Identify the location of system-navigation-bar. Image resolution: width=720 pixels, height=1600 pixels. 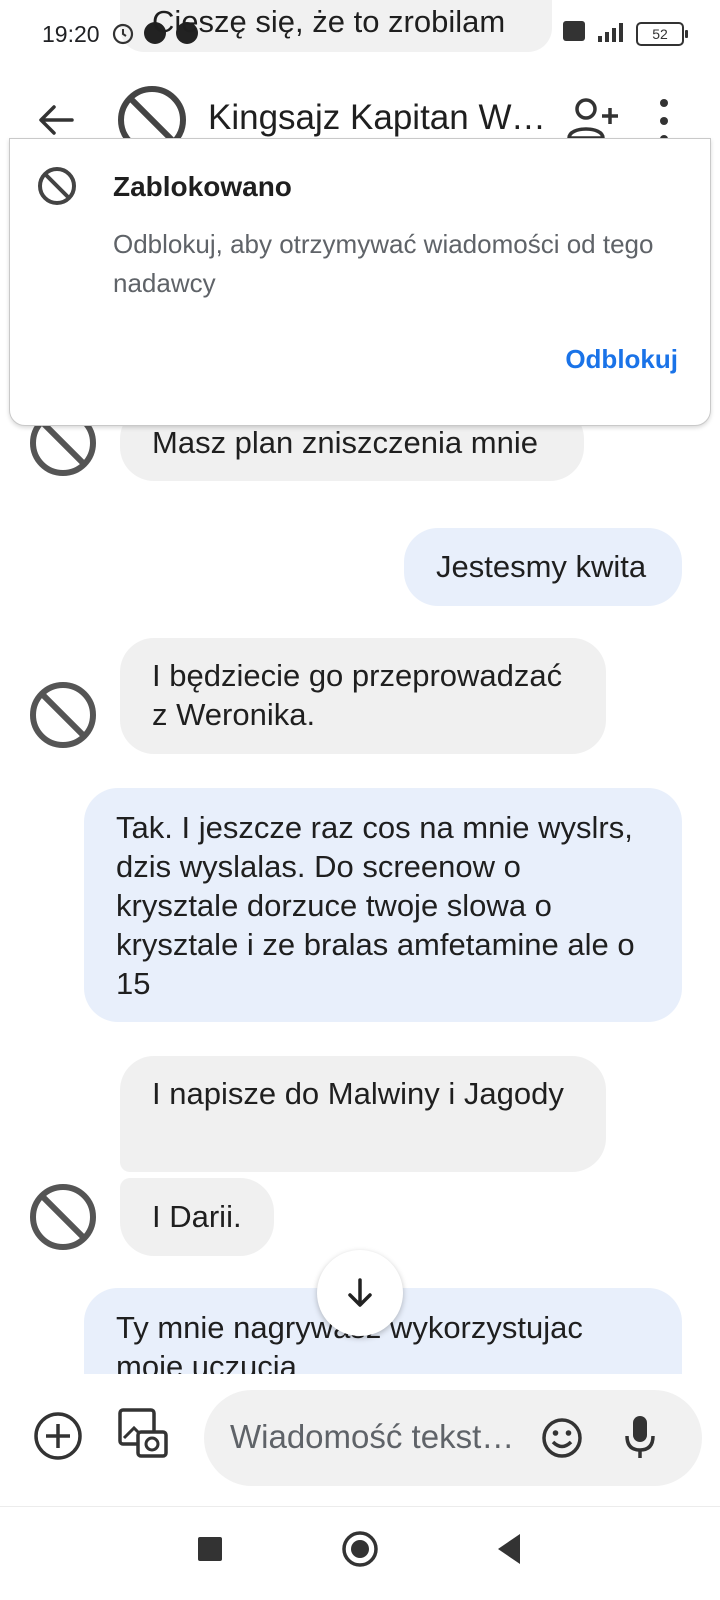
(360, 1553).